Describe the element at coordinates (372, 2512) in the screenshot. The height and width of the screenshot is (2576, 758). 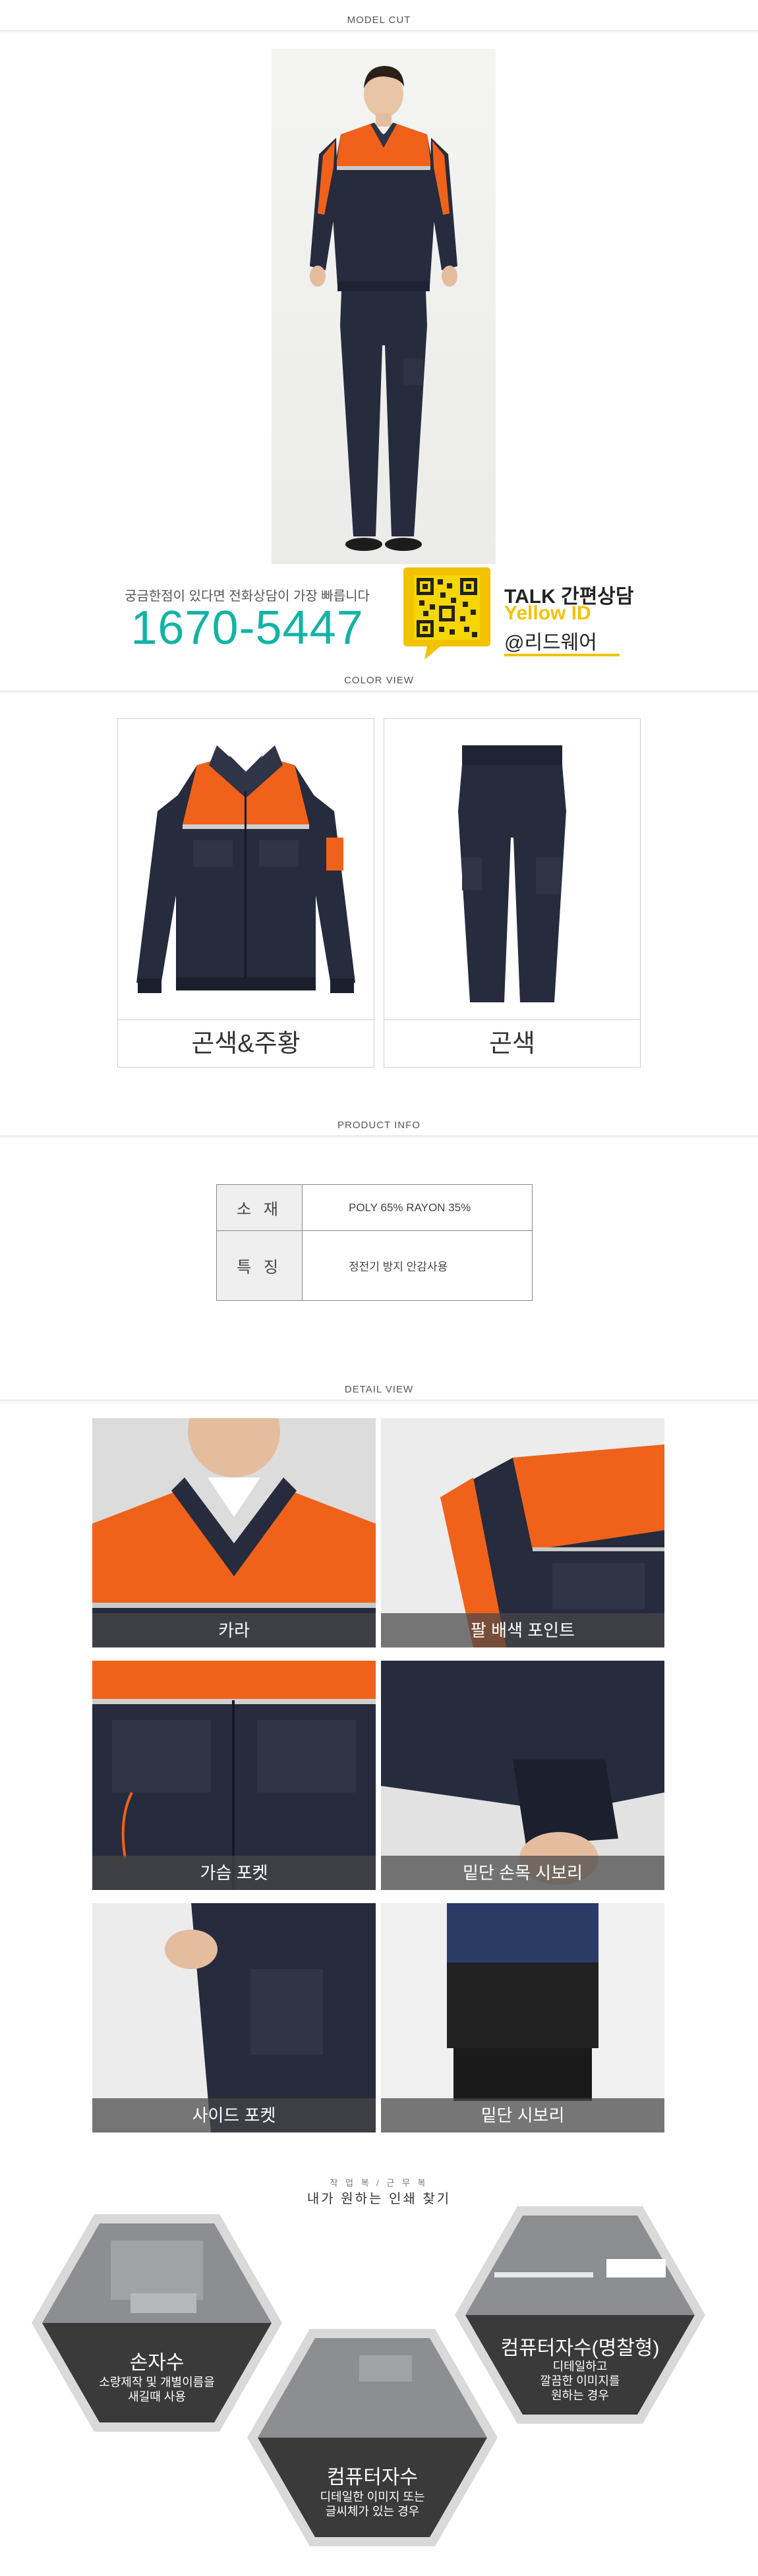
I see `option-desc: 글씨체가 있는 경우` at that location.